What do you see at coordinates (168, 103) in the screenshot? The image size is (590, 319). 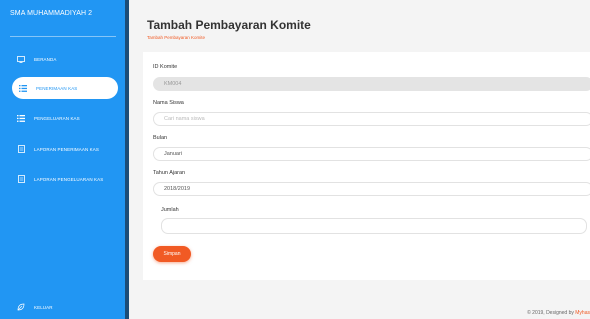 I see `nama-siswa-label: Nama Siswa` at bounding box center [168, 103].